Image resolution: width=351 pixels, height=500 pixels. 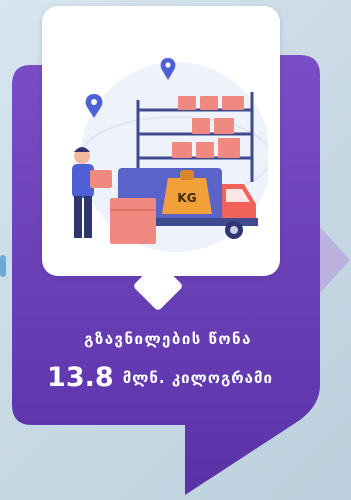 I want to click on weight-unit: მლნ. კილოგრამი, so click(x=197, y=377).